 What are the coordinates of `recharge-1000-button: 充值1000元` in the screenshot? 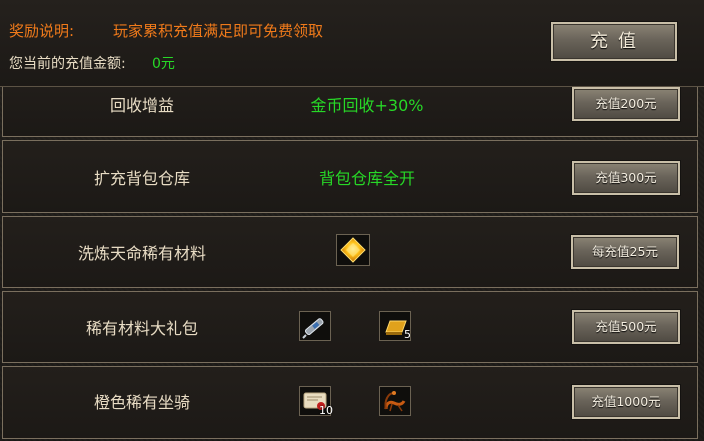 It's located at (626, 402).